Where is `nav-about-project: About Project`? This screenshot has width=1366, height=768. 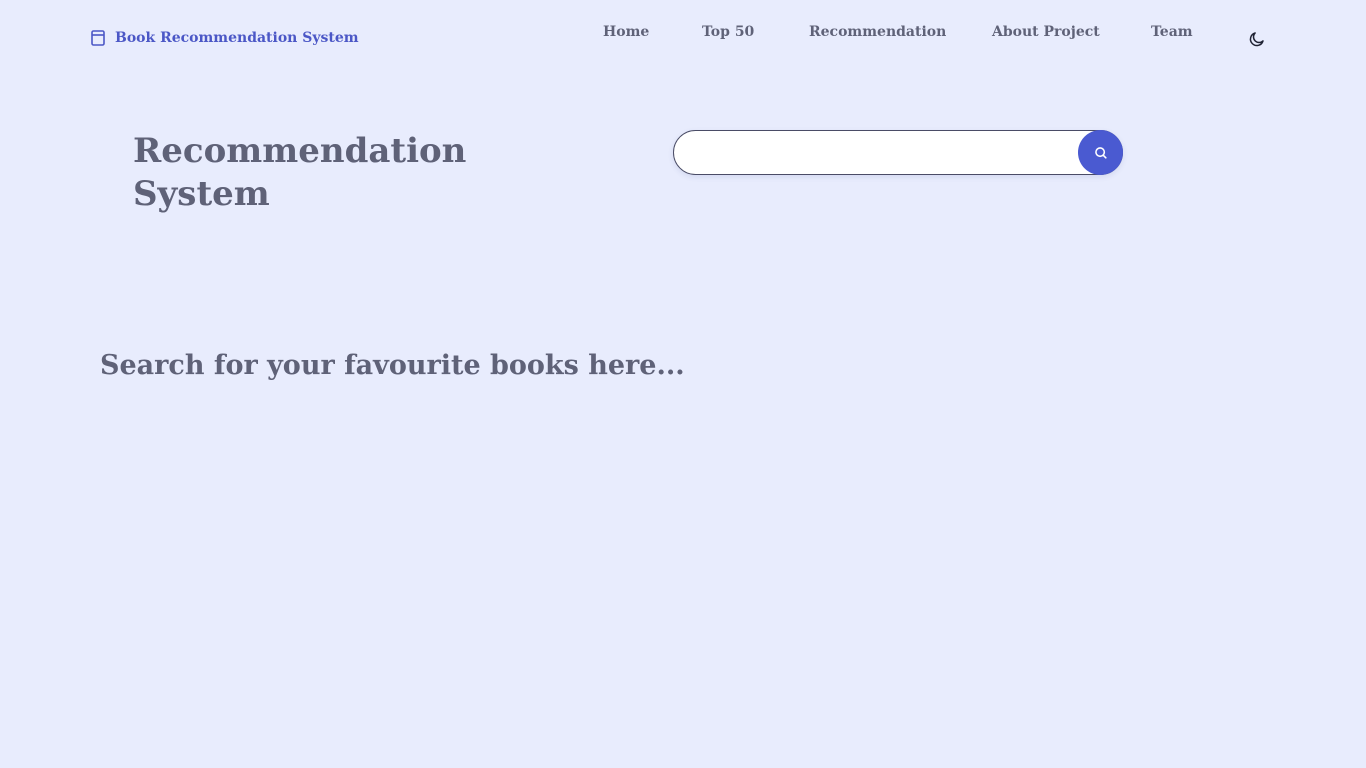 nav-about-project: About Project is located at coordinates (1046, 32).